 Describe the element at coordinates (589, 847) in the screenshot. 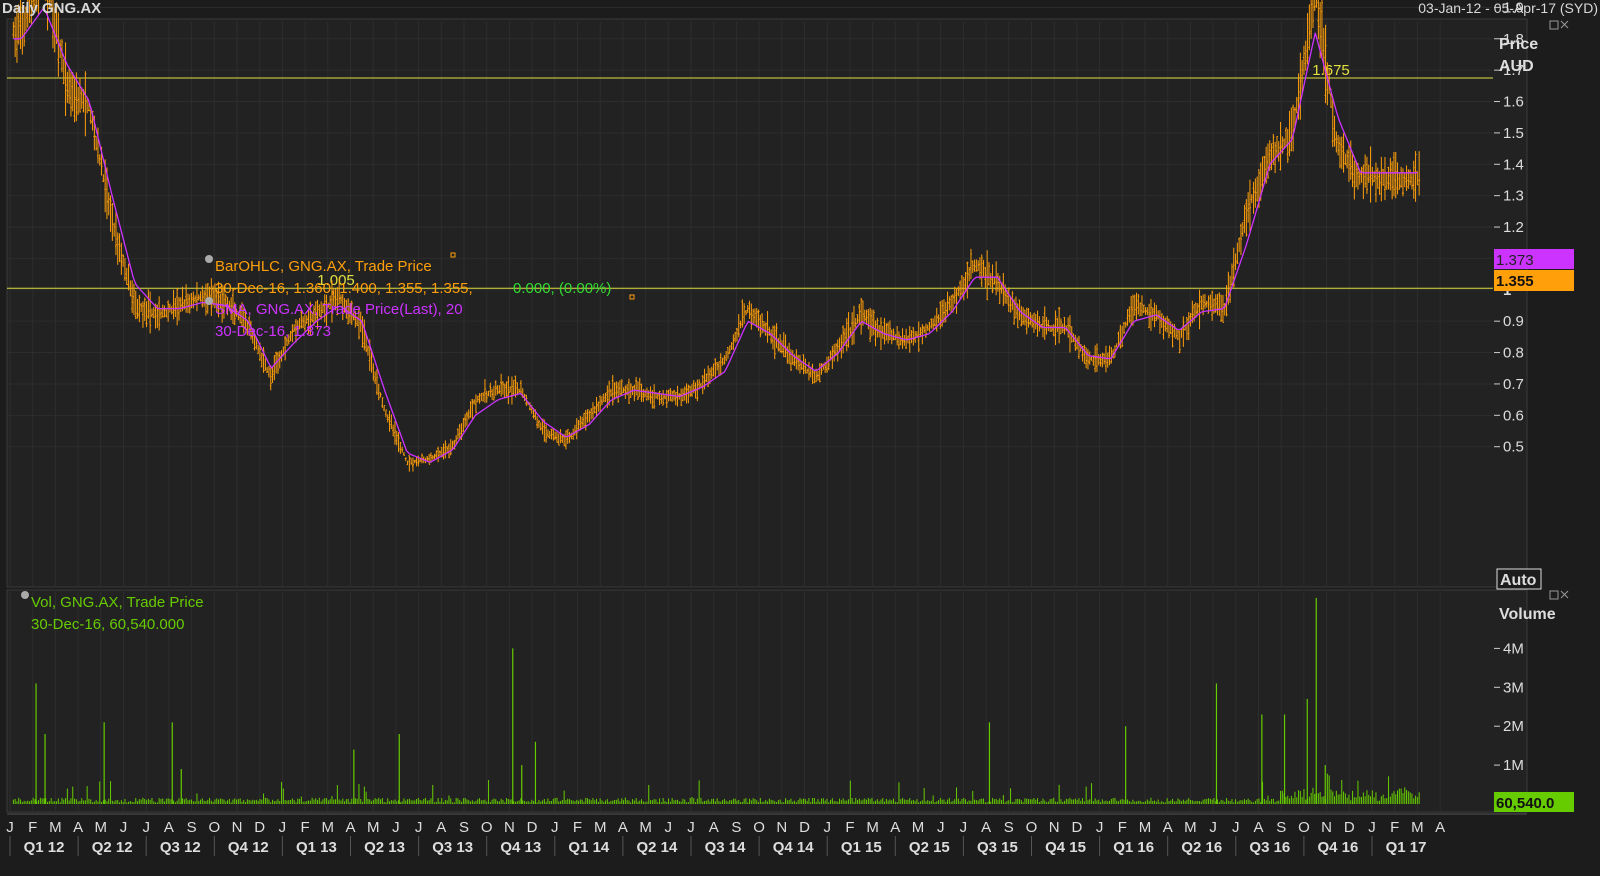

I see `quarter-label: Q1 14` at that location.